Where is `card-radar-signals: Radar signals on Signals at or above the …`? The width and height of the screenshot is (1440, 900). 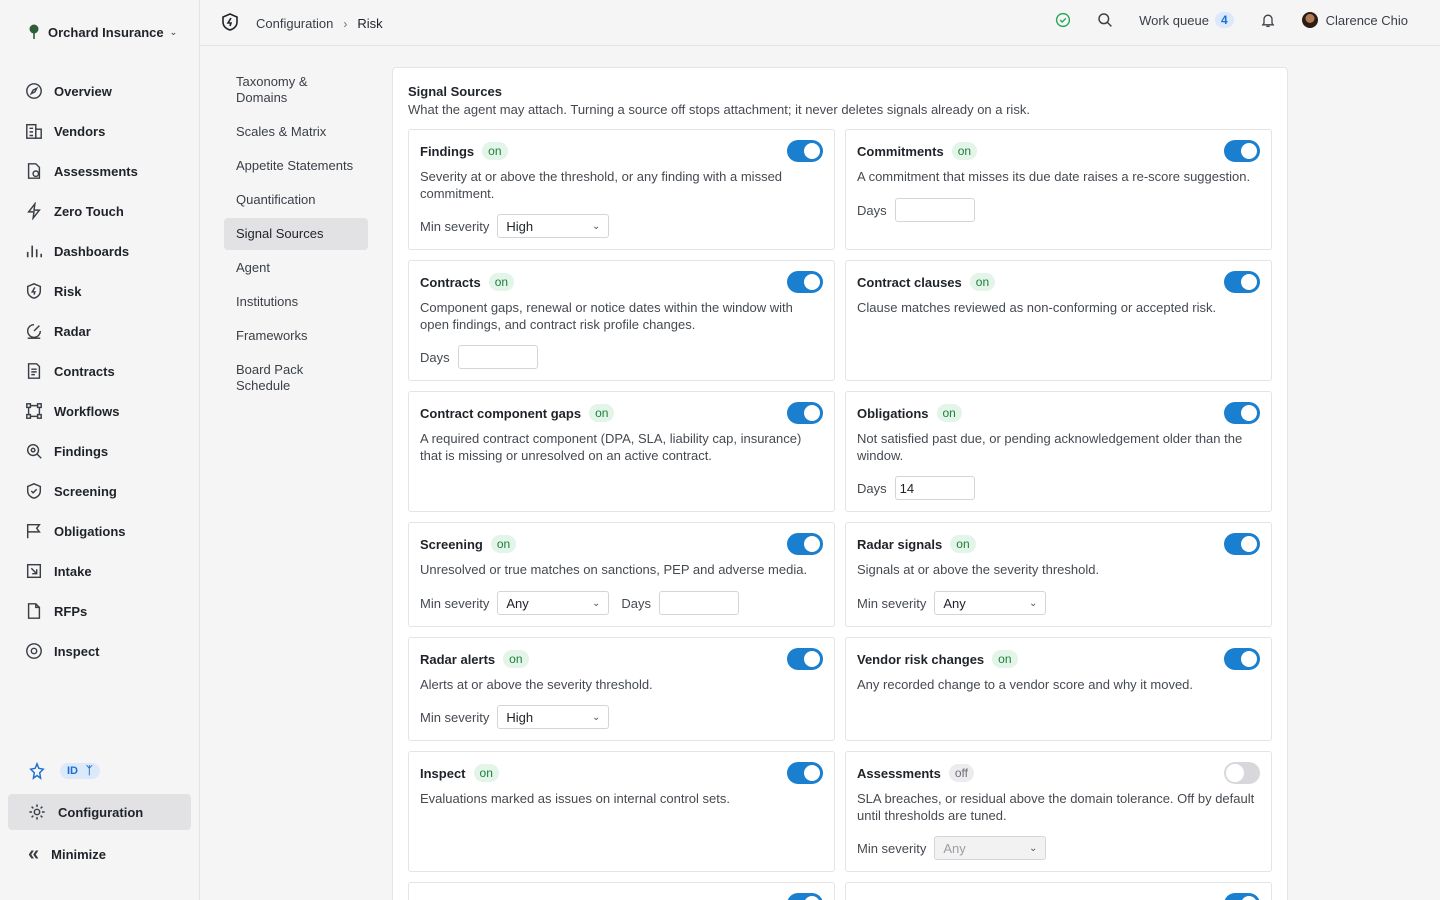 card-radar-signals: Radar signals on Signals at or above the … is located at coordinates (1058, 574).